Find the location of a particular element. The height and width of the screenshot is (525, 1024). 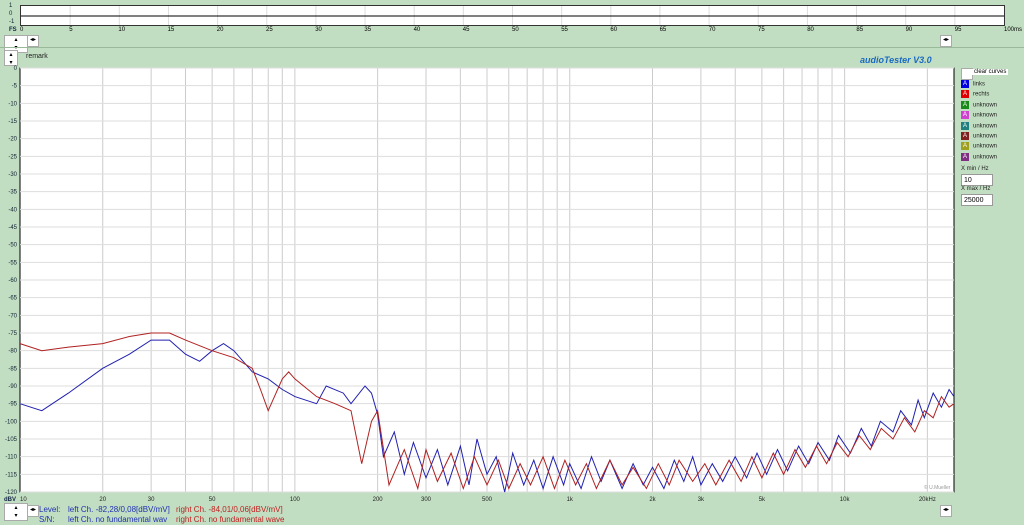

x-tick-label: 5k is located at coordinates (762, 500).